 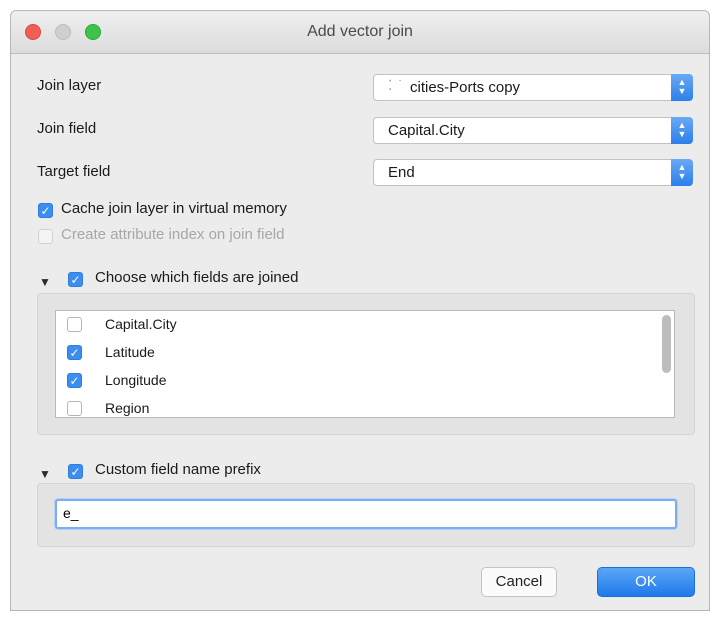 I want to click on choose-fields-label: Choose which fields are joined, so click(x=197, y=277).